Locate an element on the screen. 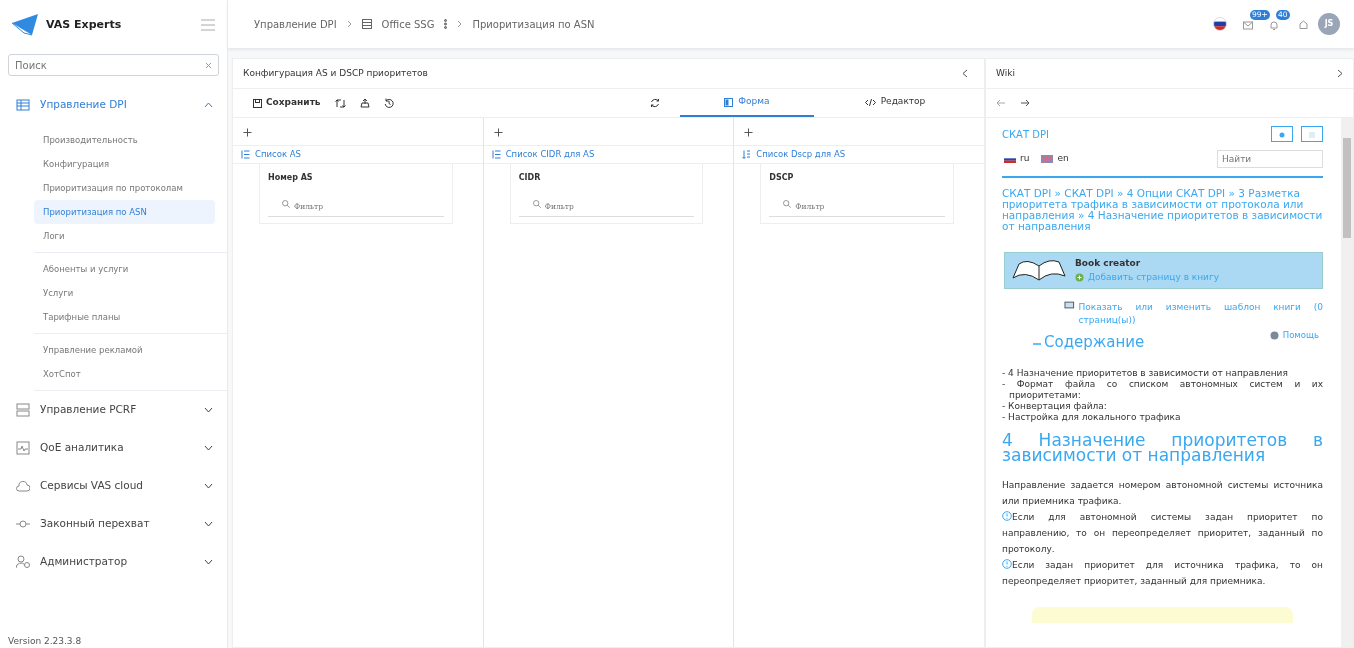 This screenshot has width=1354, height=648. help-link: Помощь is located at coordinates (1300, 335).